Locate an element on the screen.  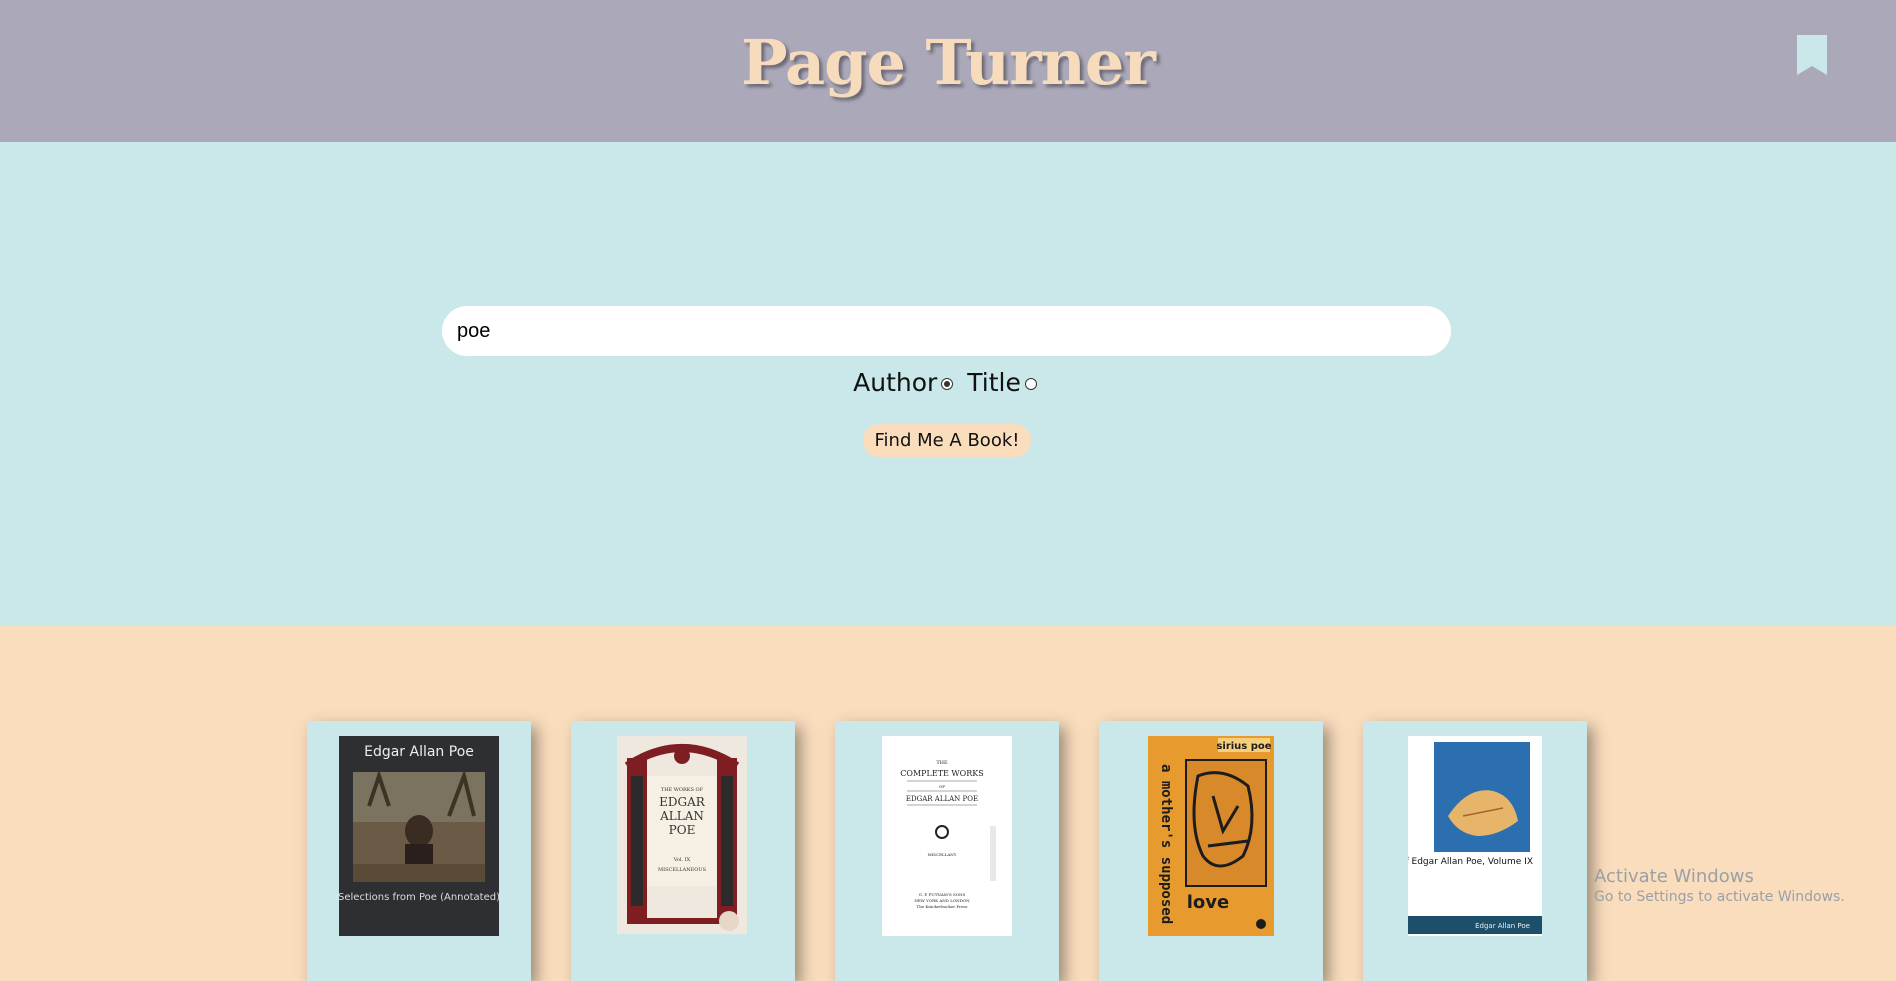
cover-line: EDGAR is located at coordinates (682, 802).